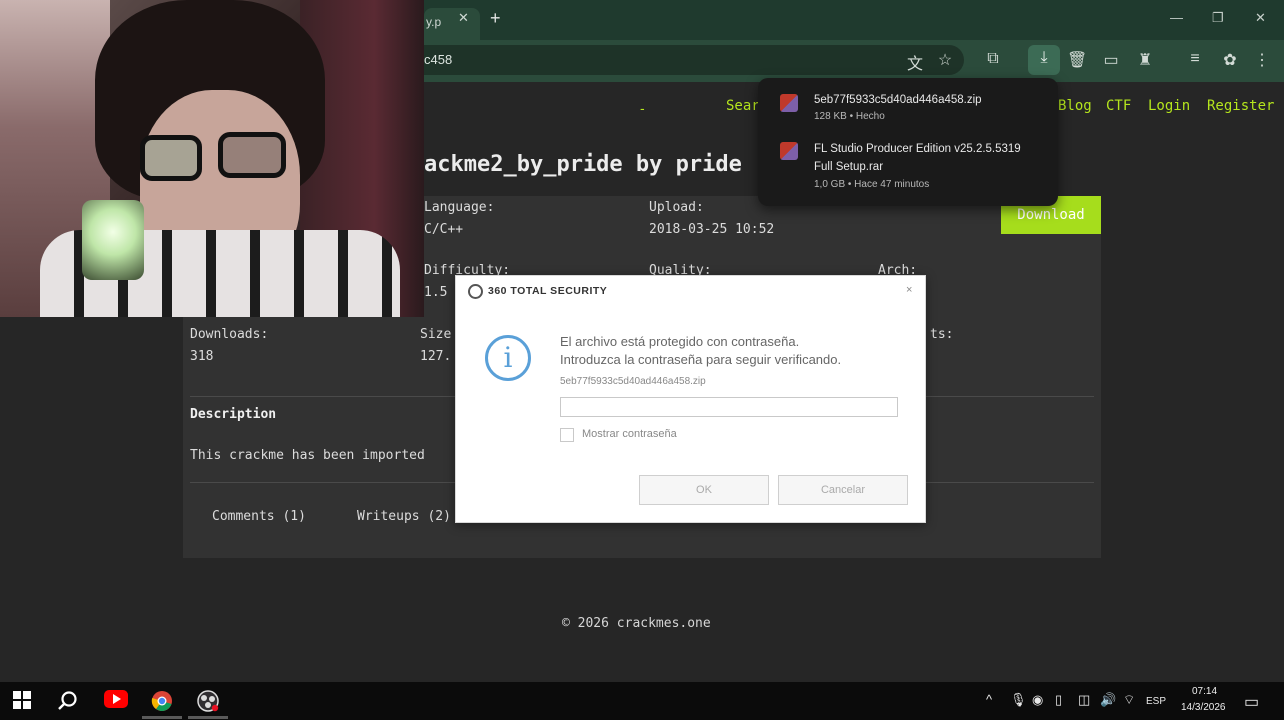  Describe the element at coordinates (208, 702) in the screenshot. I see `obs-icon` at that location.